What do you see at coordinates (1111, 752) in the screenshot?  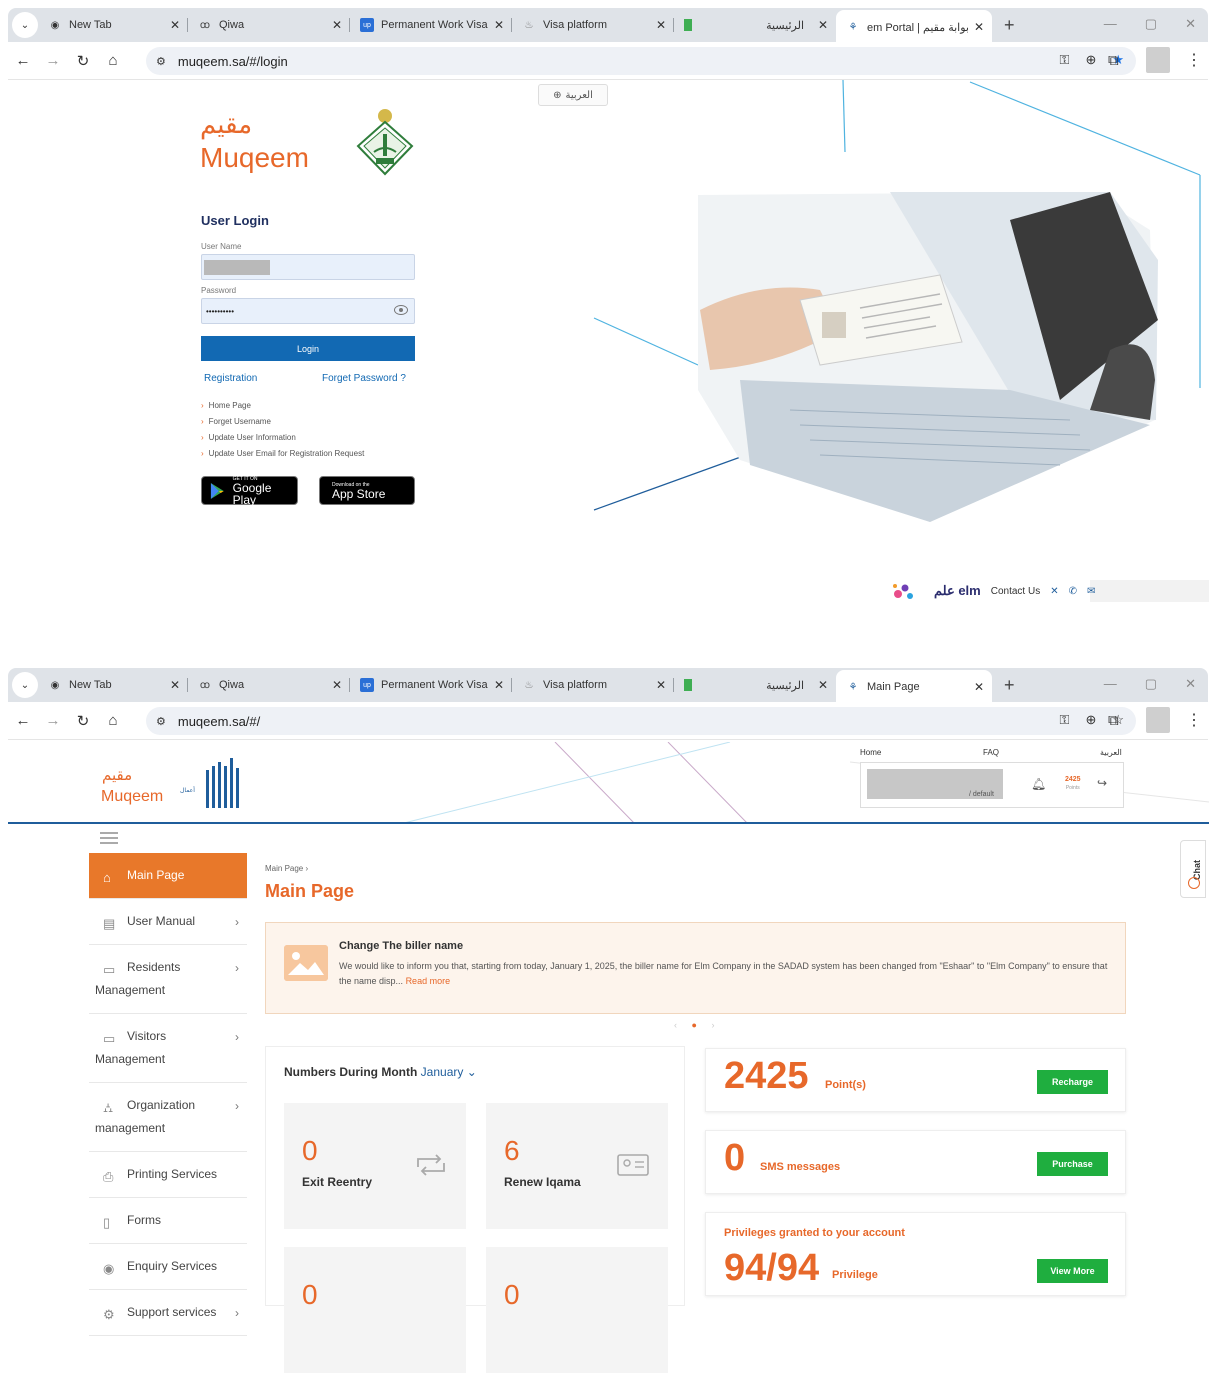 I see `top-link-language: العربية` at bounding box center [1111, 752].